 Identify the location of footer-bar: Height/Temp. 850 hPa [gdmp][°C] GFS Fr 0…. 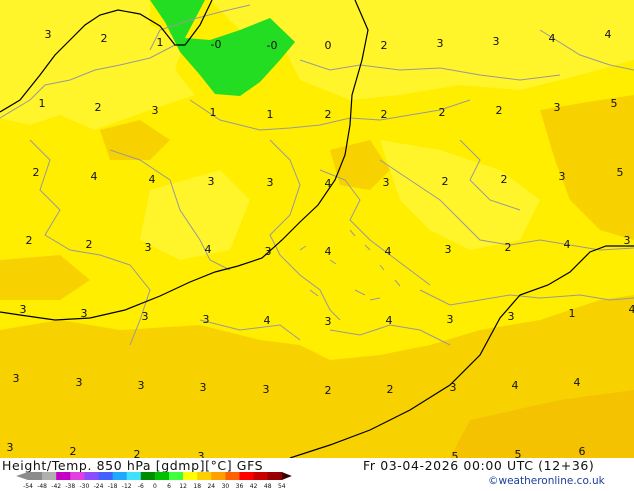
(317, 474).